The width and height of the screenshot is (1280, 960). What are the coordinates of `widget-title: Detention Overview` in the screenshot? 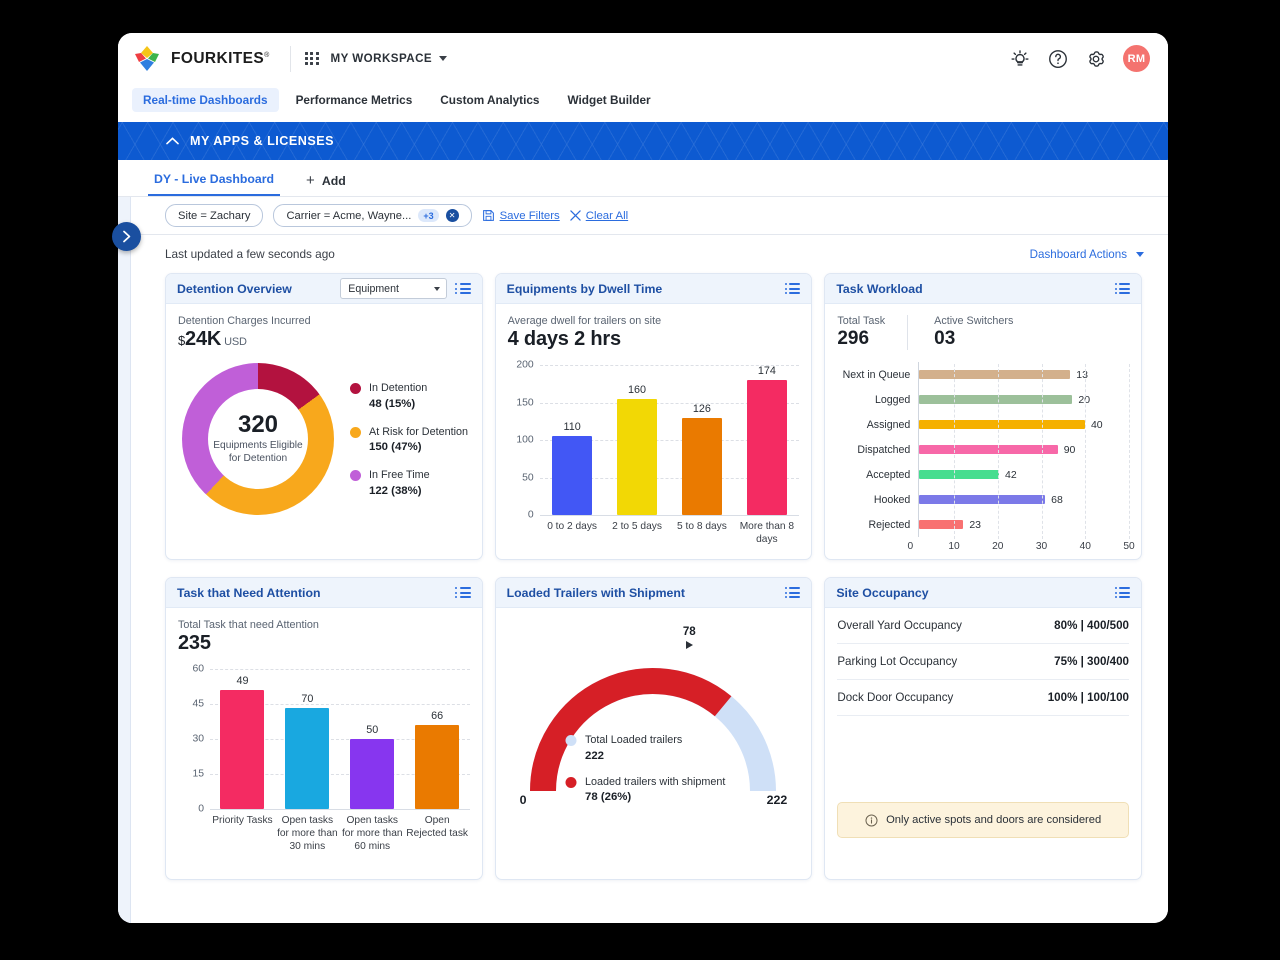 It's located at (234, 288).